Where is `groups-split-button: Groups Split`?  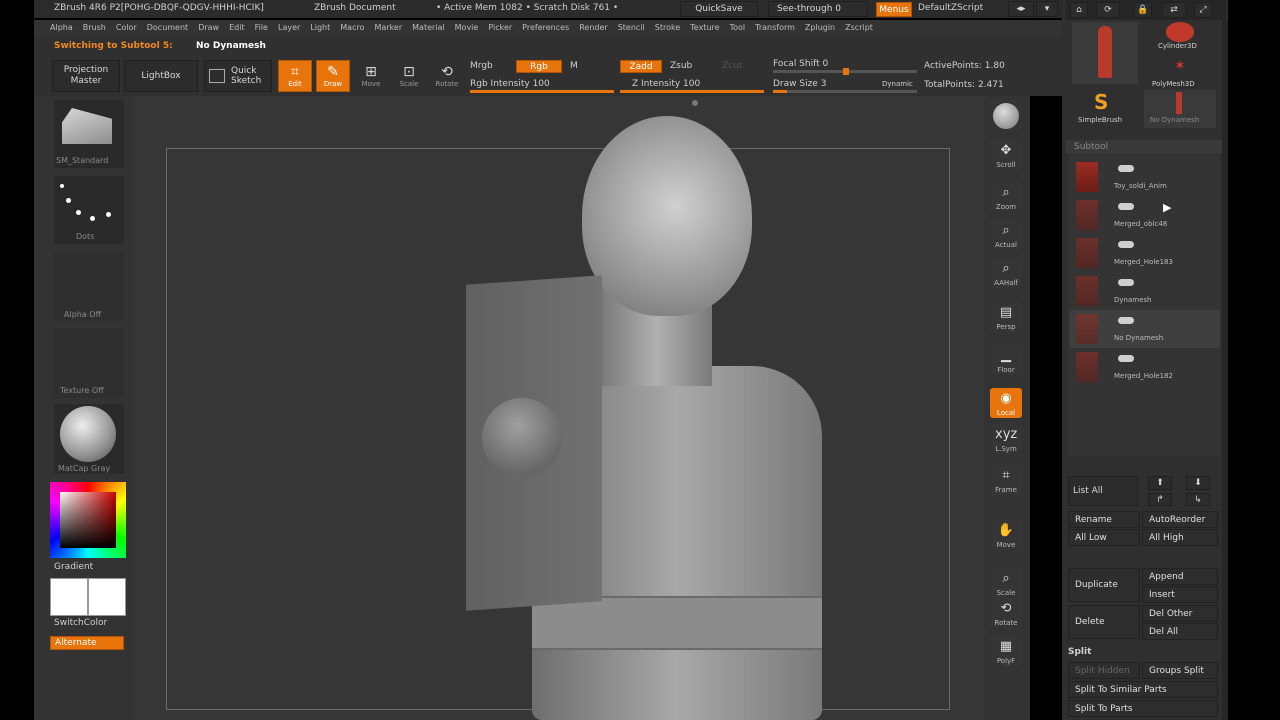
groups-split-button: Groups Split is located at coordinates (1180, 670).